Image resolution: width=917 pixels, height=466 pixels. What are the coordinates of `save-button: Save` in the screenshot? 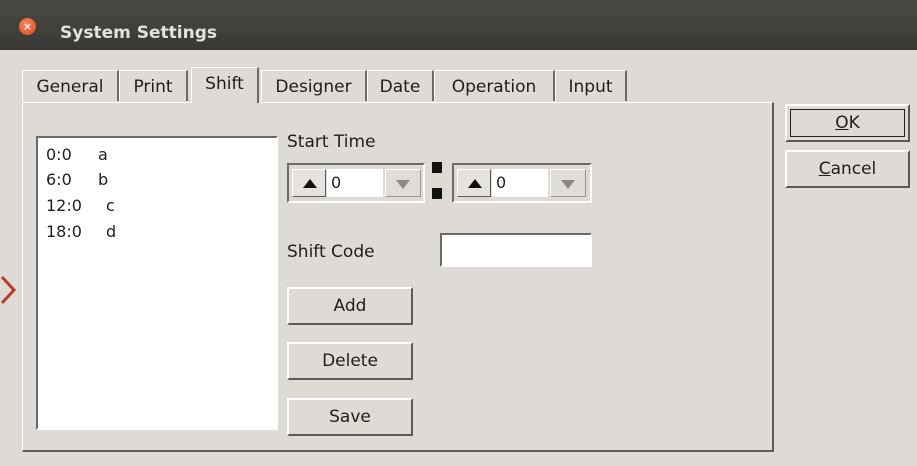 It's located at (350, 417).